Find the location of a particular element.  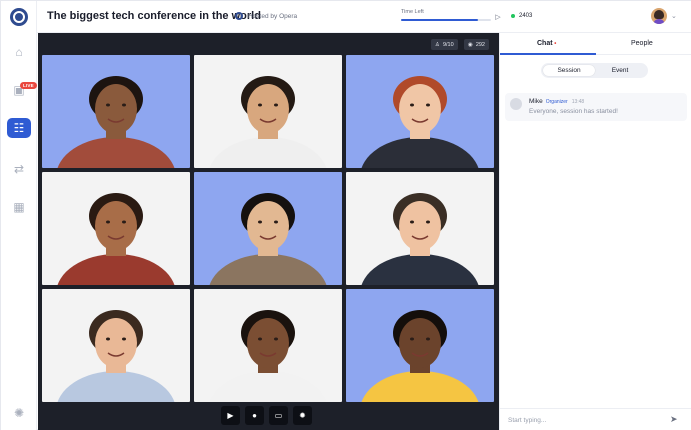

screen-share-button: ▭ is located at coordinates (278, 415).